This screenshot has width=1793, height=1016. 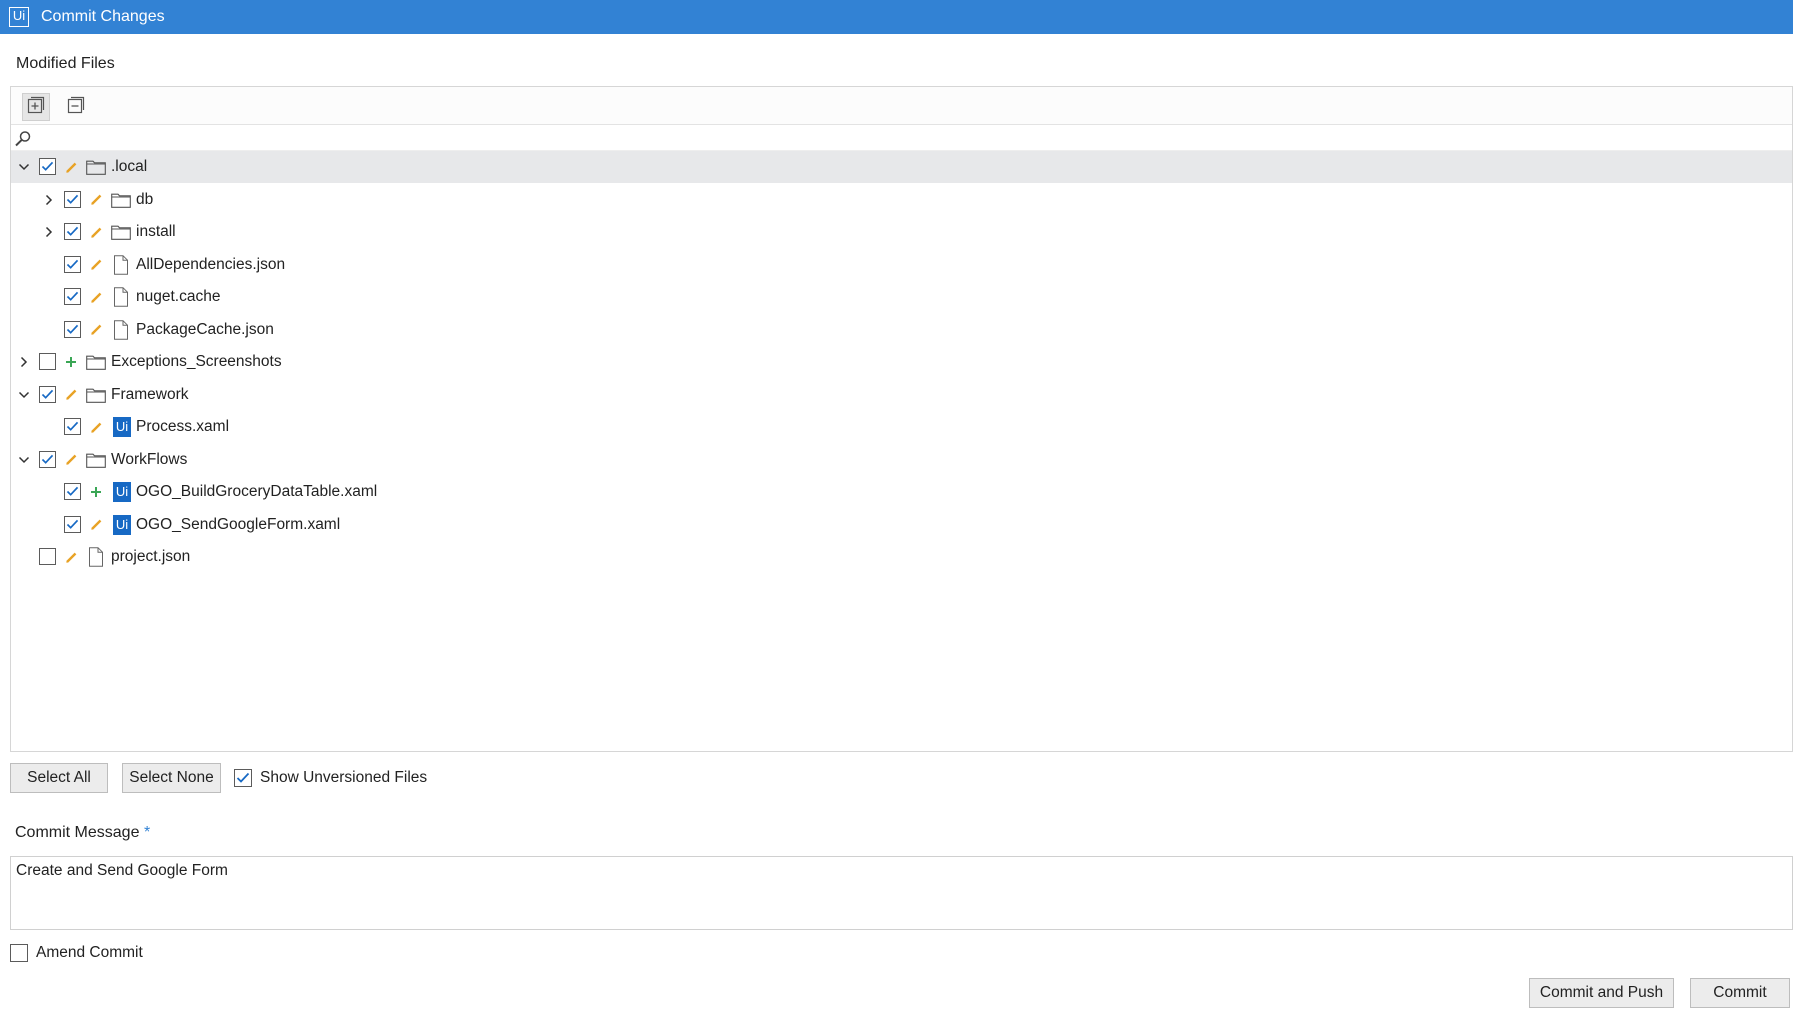 I want to click on collapse-all-icon, so click(x=76, y=107).